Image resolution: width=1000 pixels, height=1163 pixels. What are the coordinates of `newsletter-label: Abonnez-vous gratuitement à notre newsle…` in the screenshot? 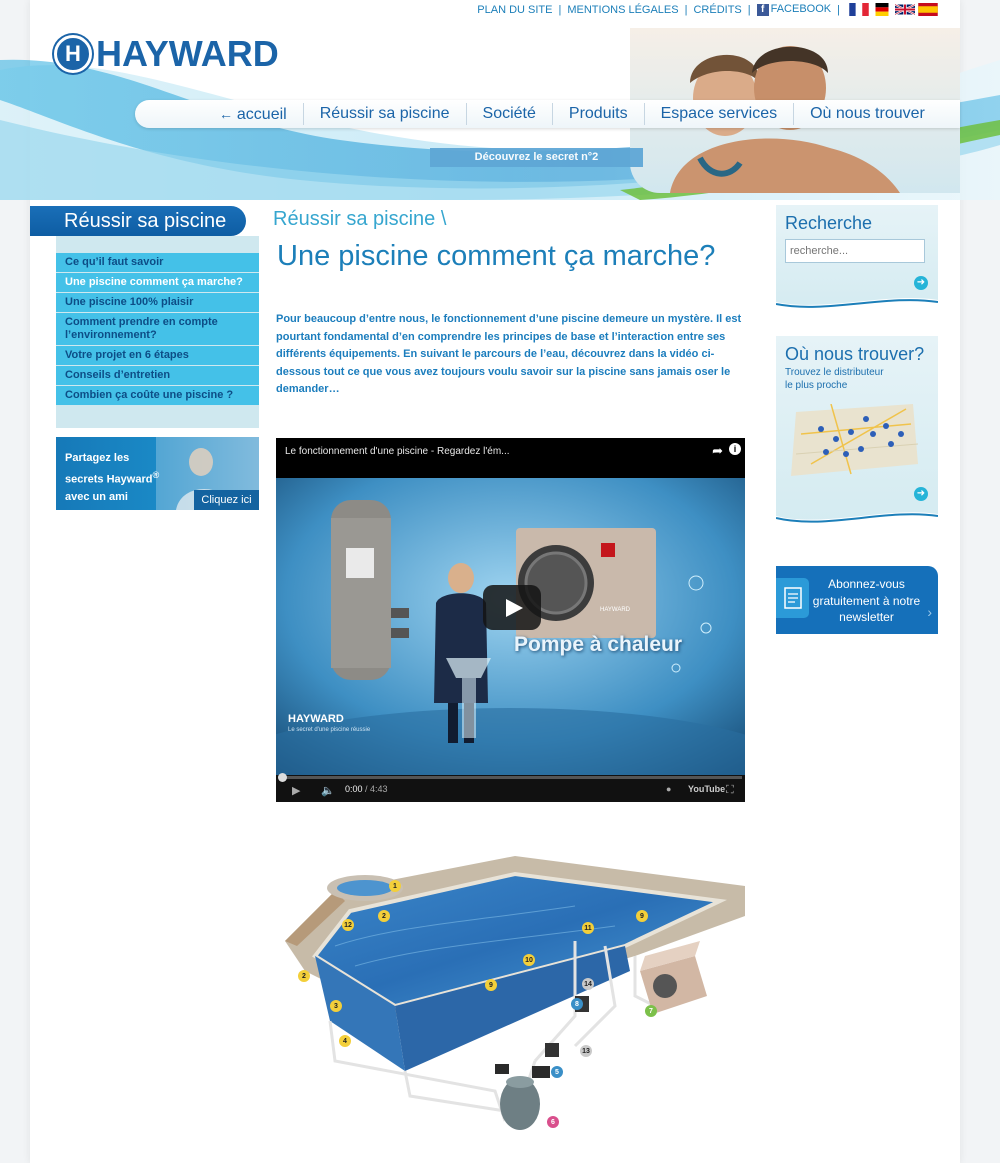 It's located at (866, 600).